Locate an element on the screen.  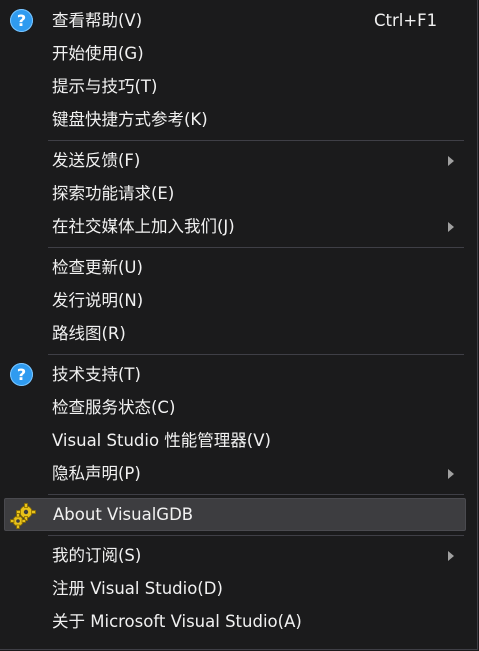
menu-item-feature-requests: 探索功能请求(E) is located at coordinates (235, 193).